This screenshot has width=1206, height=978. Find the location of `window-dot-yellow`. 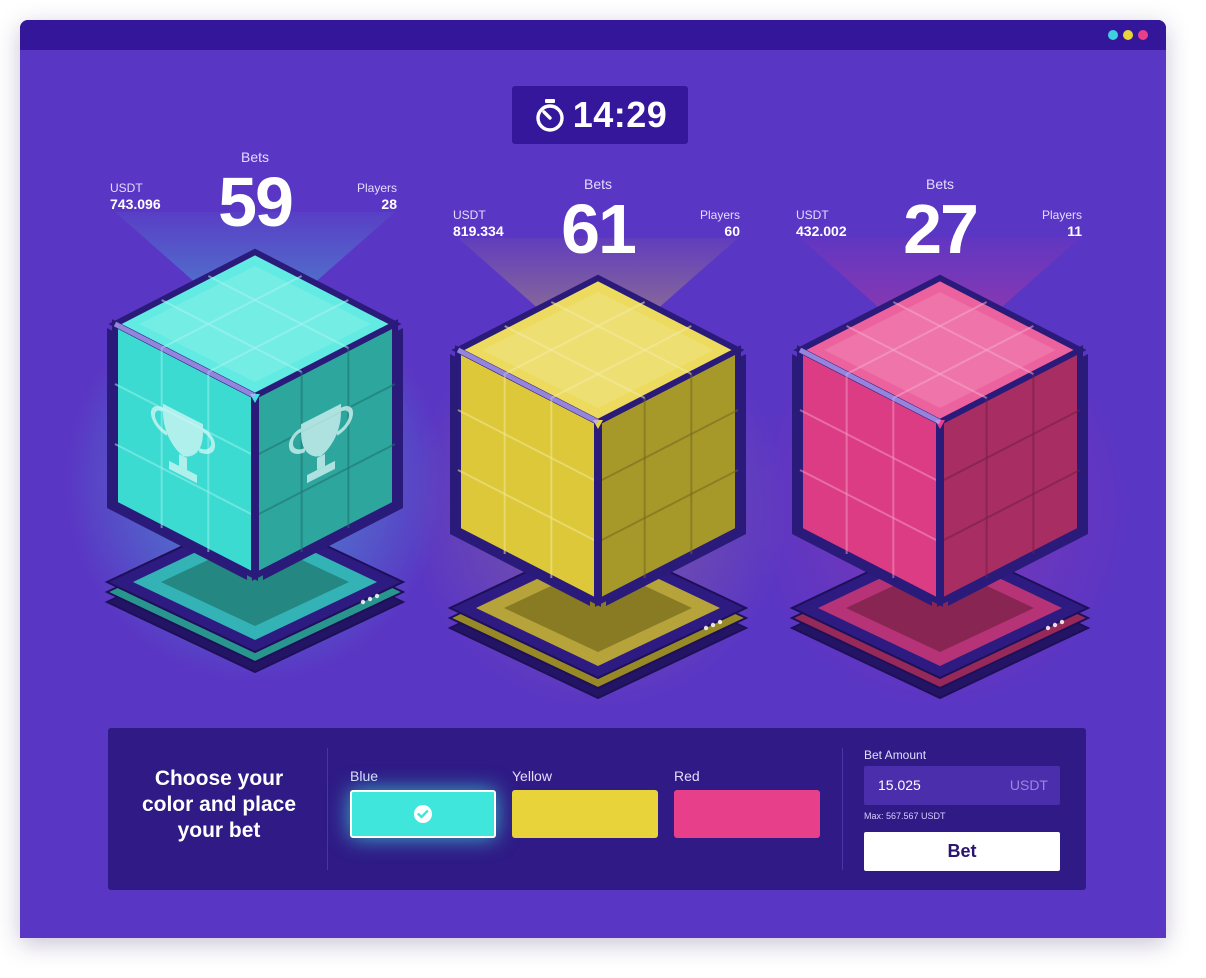

window-dot-yellow is located at coordinates (1128, 35).